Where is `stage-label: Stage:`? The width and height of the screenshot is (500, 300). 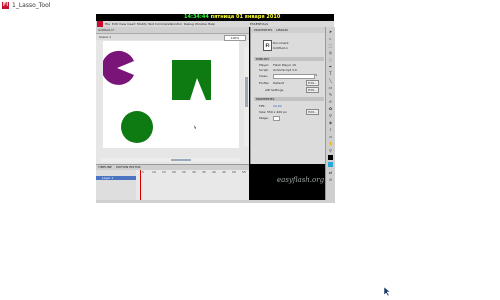 stage-label: Stage: is located at coordinates (264, 118).